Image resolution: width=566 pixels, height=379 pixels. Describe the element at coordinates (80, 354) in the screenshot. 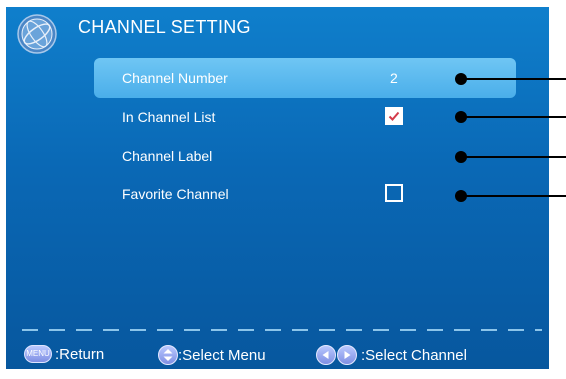

I see `return-hint: :Return` at that location.